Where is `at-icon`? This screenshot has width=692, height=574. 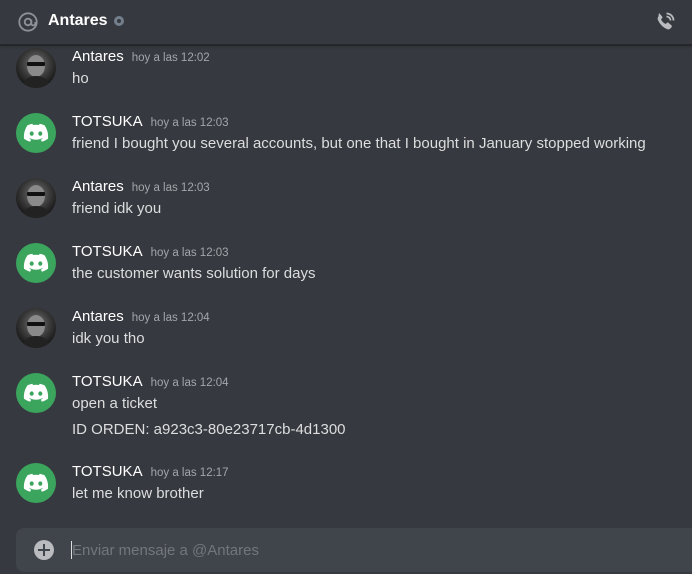 at-icon is located at coordinates (28, 22).